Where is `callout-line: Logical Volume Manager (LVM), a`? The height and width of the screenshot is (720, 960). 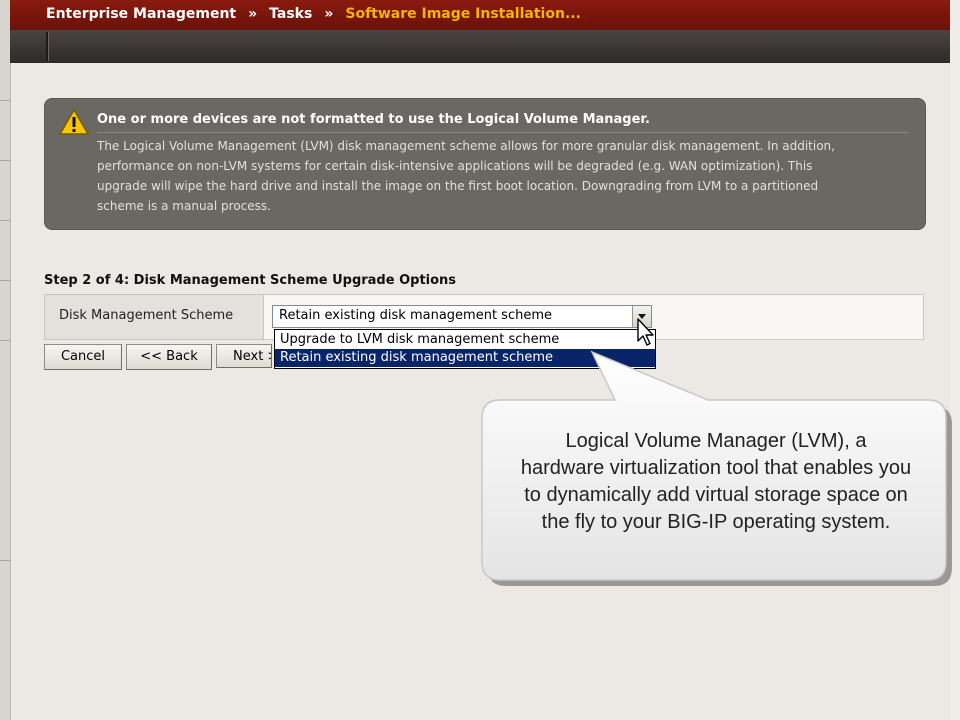
callout-line: Logical Volume Manager (LVM), a is located at coordinates (716, 441).